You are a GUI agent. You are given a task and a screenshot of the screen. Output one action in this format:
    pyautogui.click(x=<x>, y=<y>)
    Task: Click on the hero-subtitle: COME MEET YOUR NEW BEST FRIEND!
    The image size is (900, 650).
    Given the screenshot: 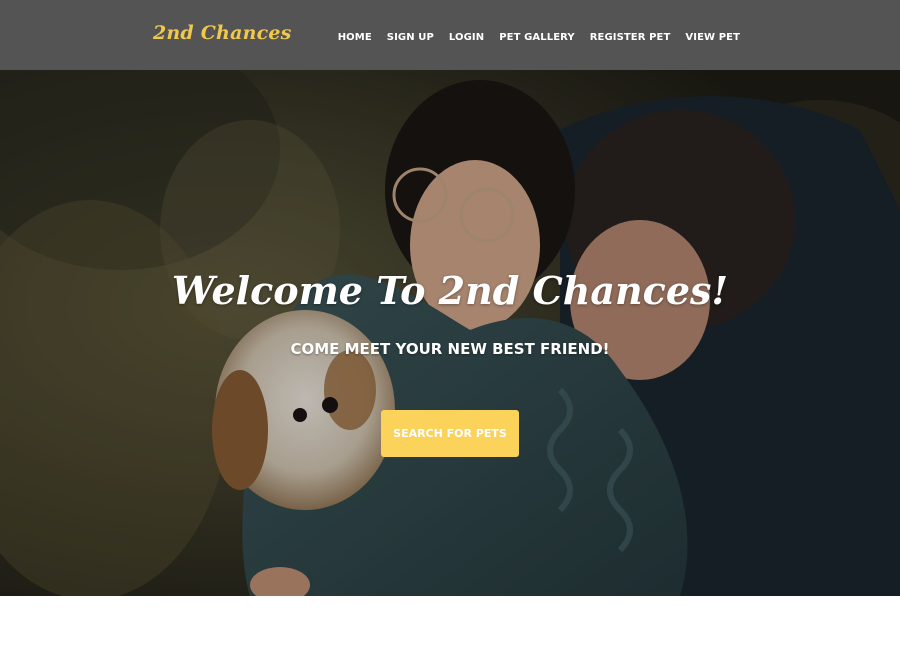 What is the action you would take?
    pyautogui.click(x=450, y=349)
    